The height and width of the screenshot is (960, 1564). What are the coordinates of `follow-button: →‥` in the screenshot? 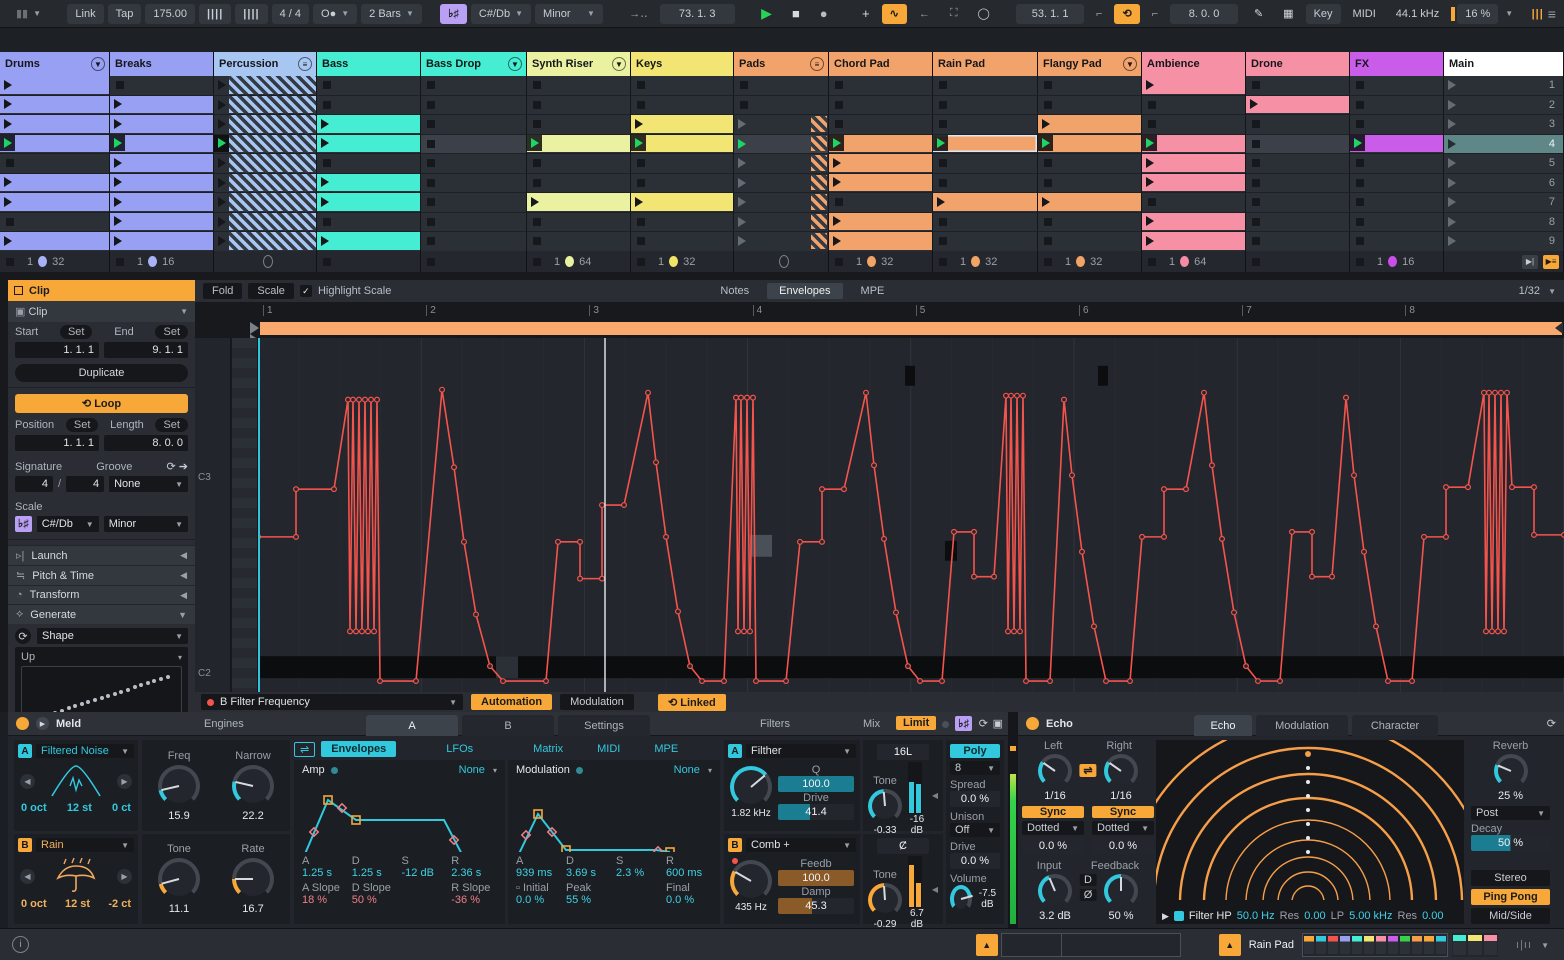 It's located at (638, 14).